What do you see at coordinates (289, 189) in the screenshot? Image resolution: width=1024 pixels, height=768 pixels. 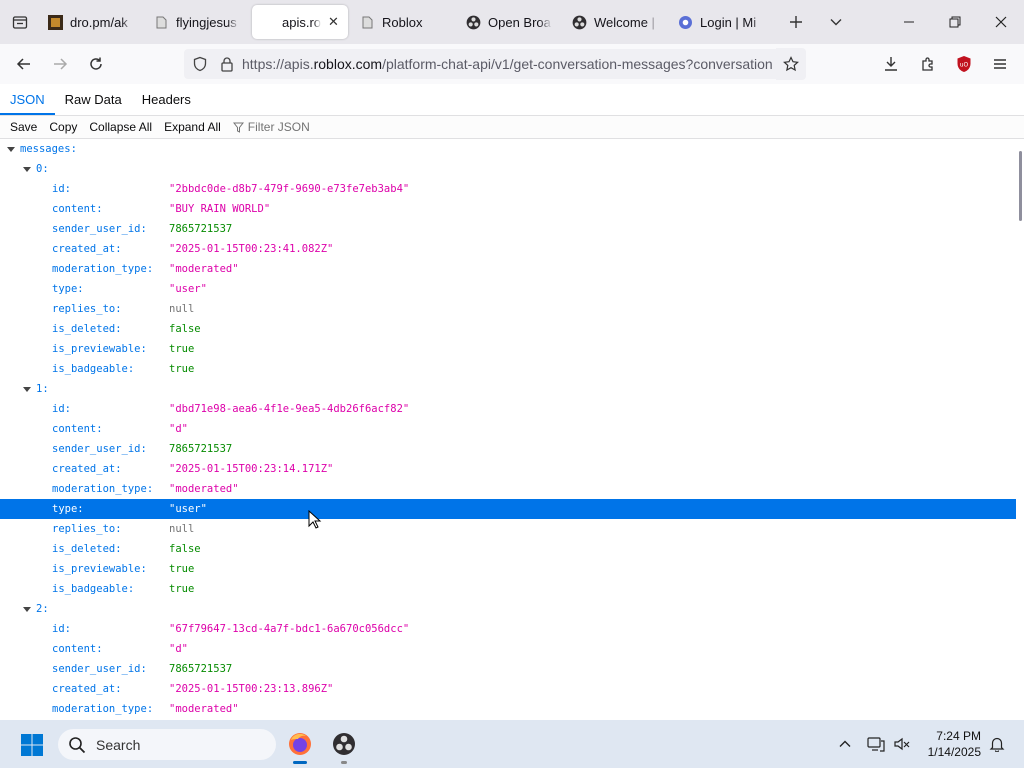 I see `json-value: "2bbdc0de-d8b7-479f-9690-e73fe7eb3ab4"` at bounding box center [289, 189].